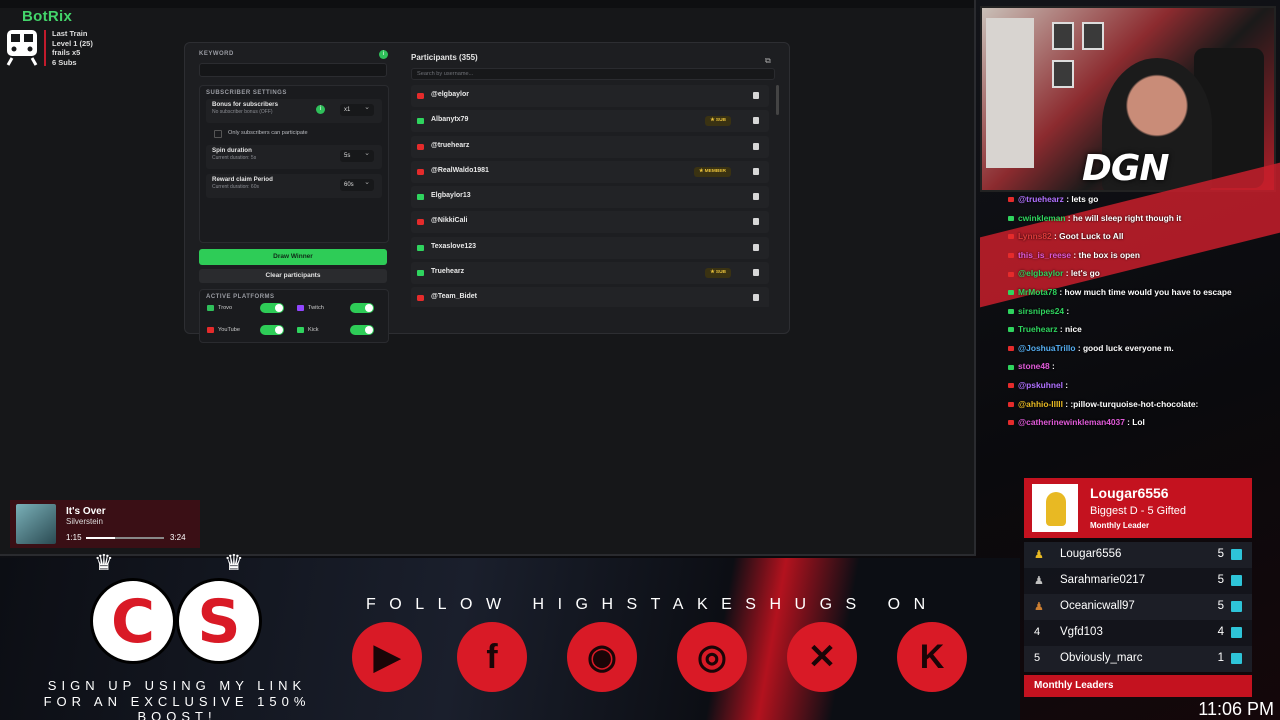 The height and width of the screenshot is (720, 1280). I want to click on chat-username: @catherinewinkleman4037, so click(1071, 422).